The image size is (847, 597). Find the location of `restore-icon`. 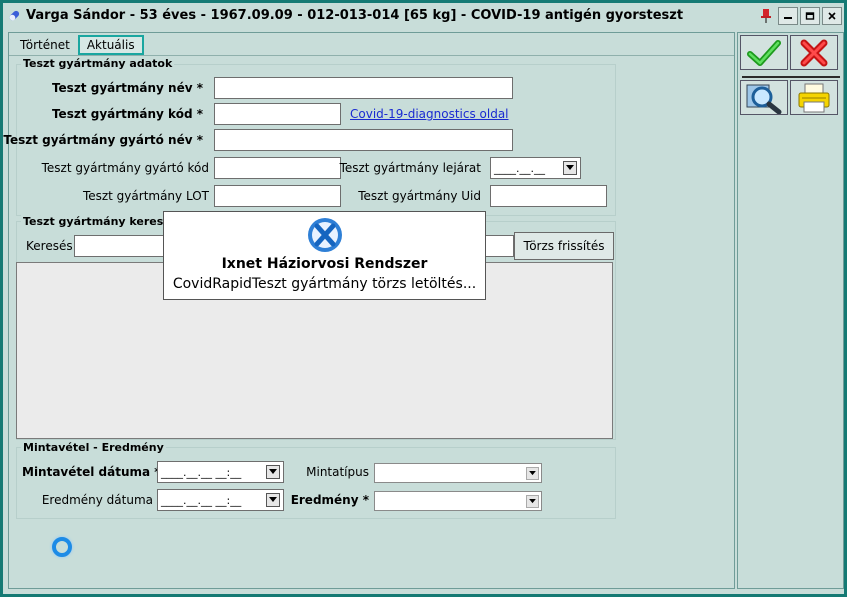

restore-icon is located at coordinates (810, 15).